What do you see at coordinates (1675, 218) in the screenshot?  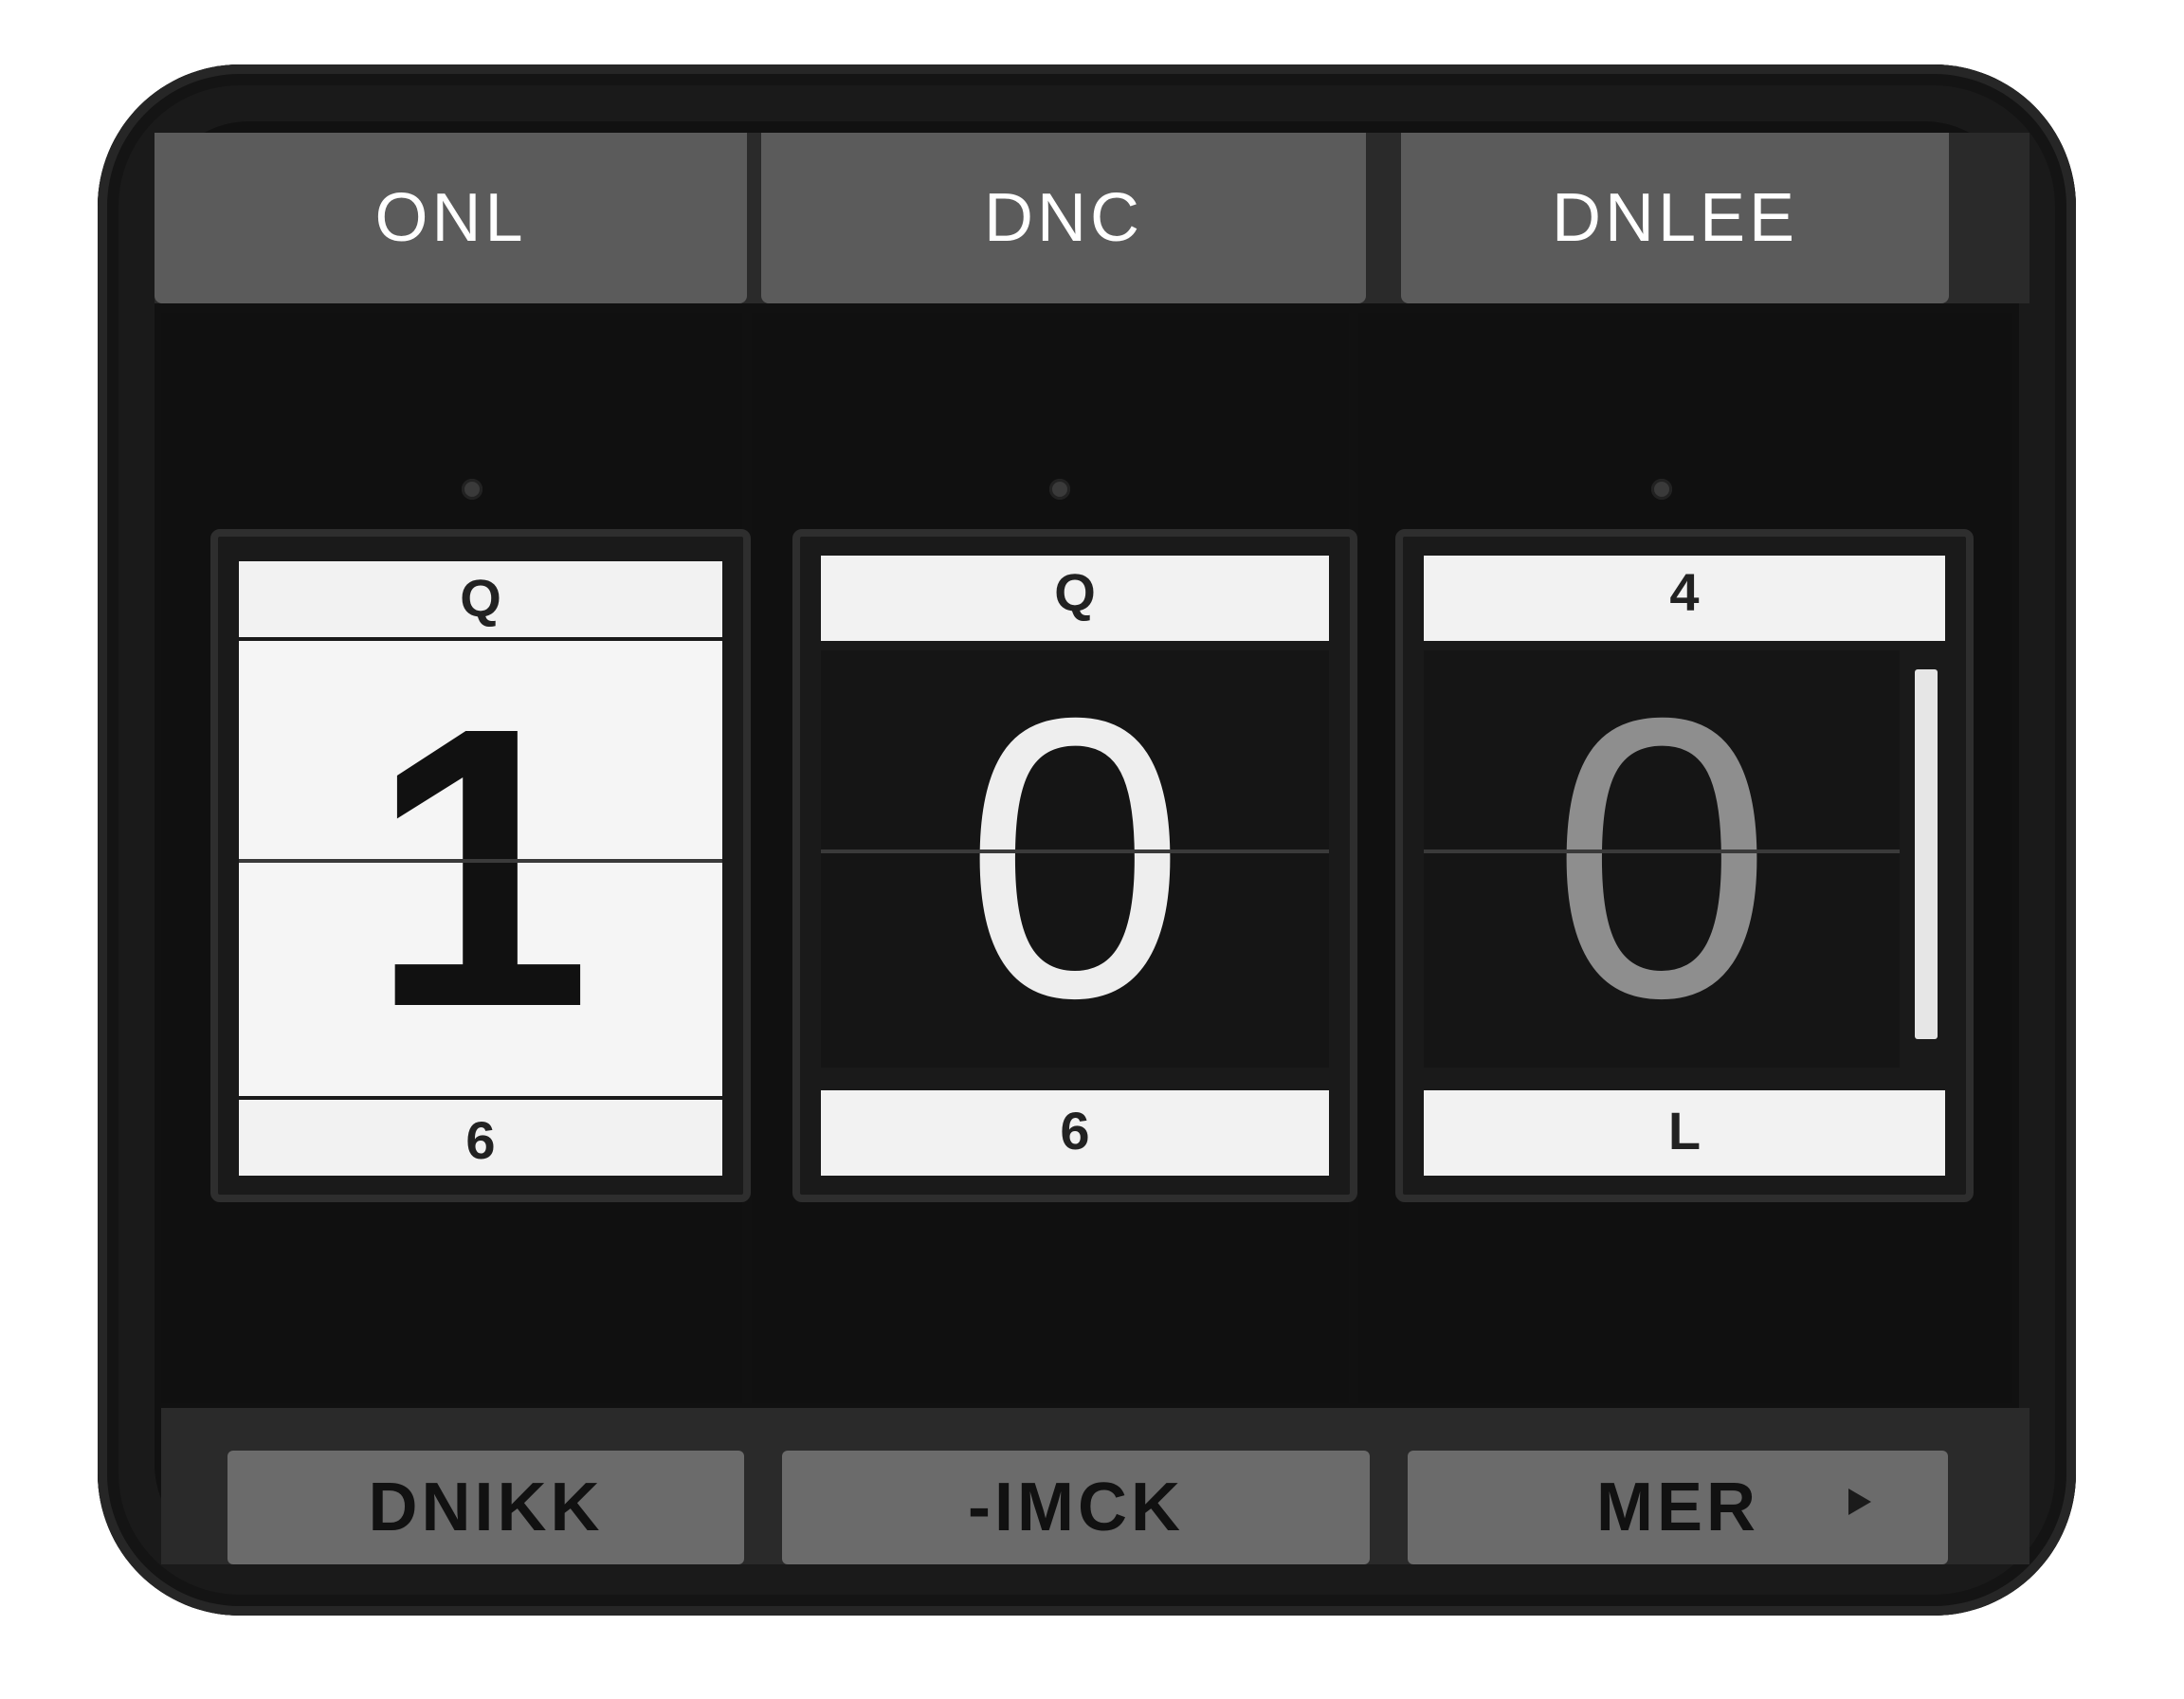 I see `top-label-ones: DNLEE` at bounding box center [1675, 218].